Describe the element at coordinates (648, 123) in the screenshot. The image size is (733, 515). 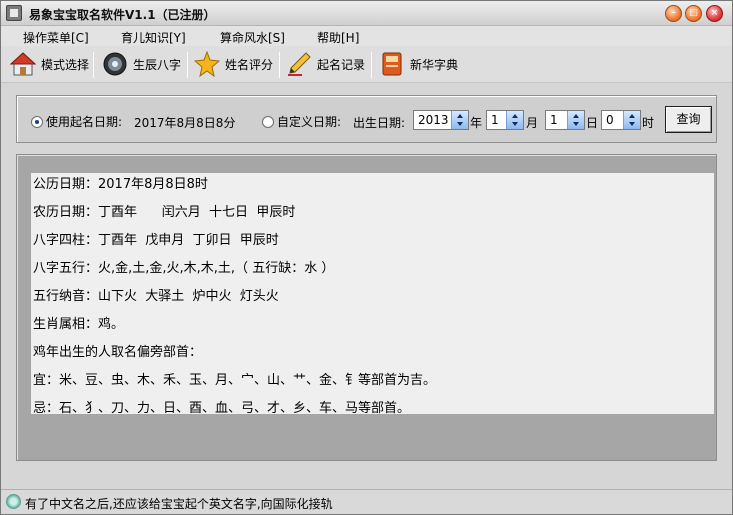
I see `hour-unit: 时` at that location.